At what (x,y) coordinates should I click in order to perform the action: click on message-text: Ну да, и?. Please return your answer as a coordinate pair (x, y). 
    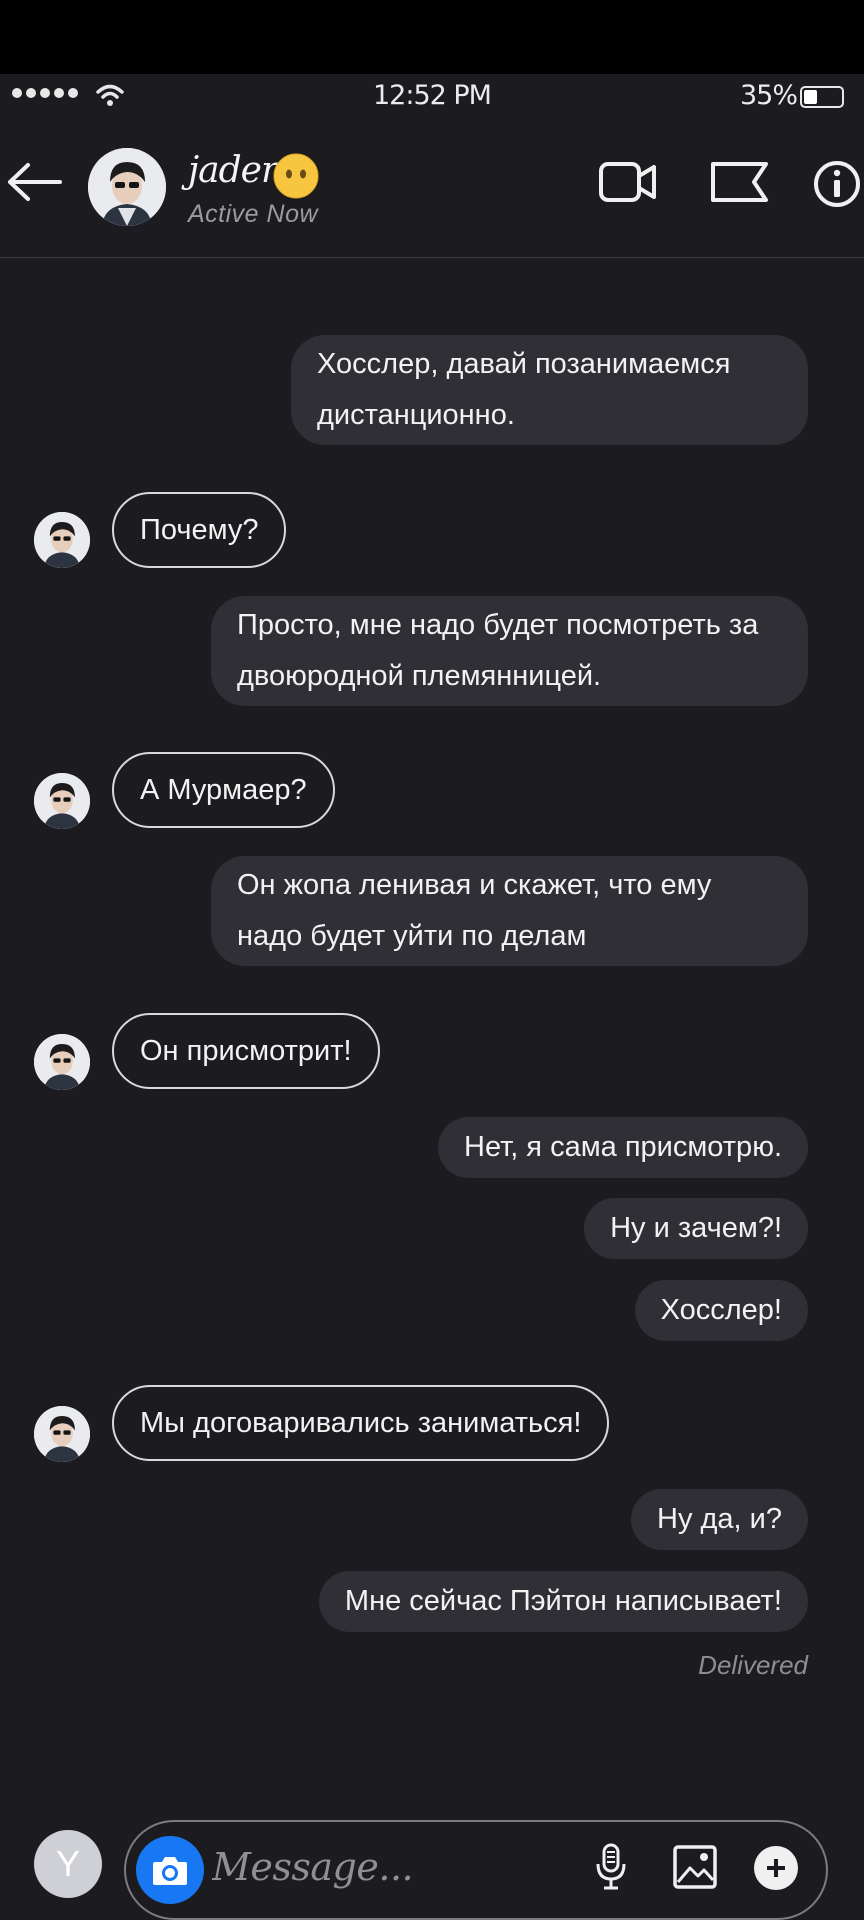
    Looking at the image, I should click on (719, 1519).